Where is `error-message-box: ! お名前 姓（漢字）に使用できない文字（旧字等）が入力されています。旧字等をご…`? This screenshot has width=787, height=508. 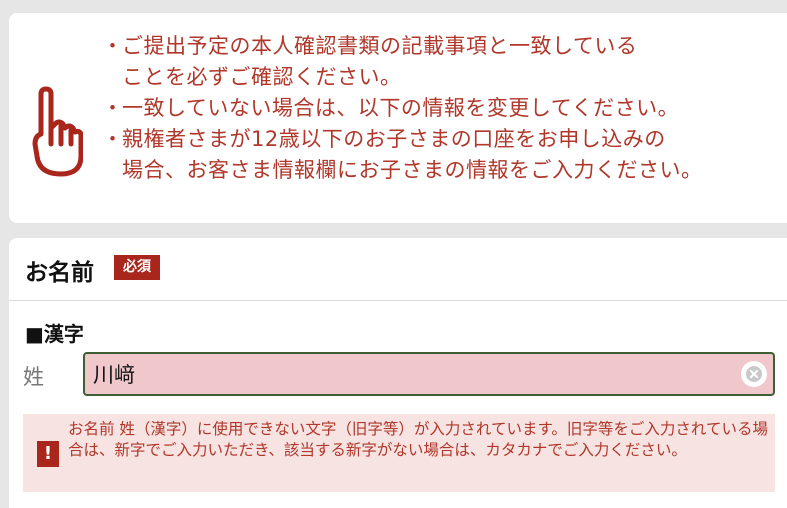 error-message-box: ! お名前 姓（漢字）に使用できない文字（旧字等）が入力されています。旧字等をご… is located at coordinates (399, 453).